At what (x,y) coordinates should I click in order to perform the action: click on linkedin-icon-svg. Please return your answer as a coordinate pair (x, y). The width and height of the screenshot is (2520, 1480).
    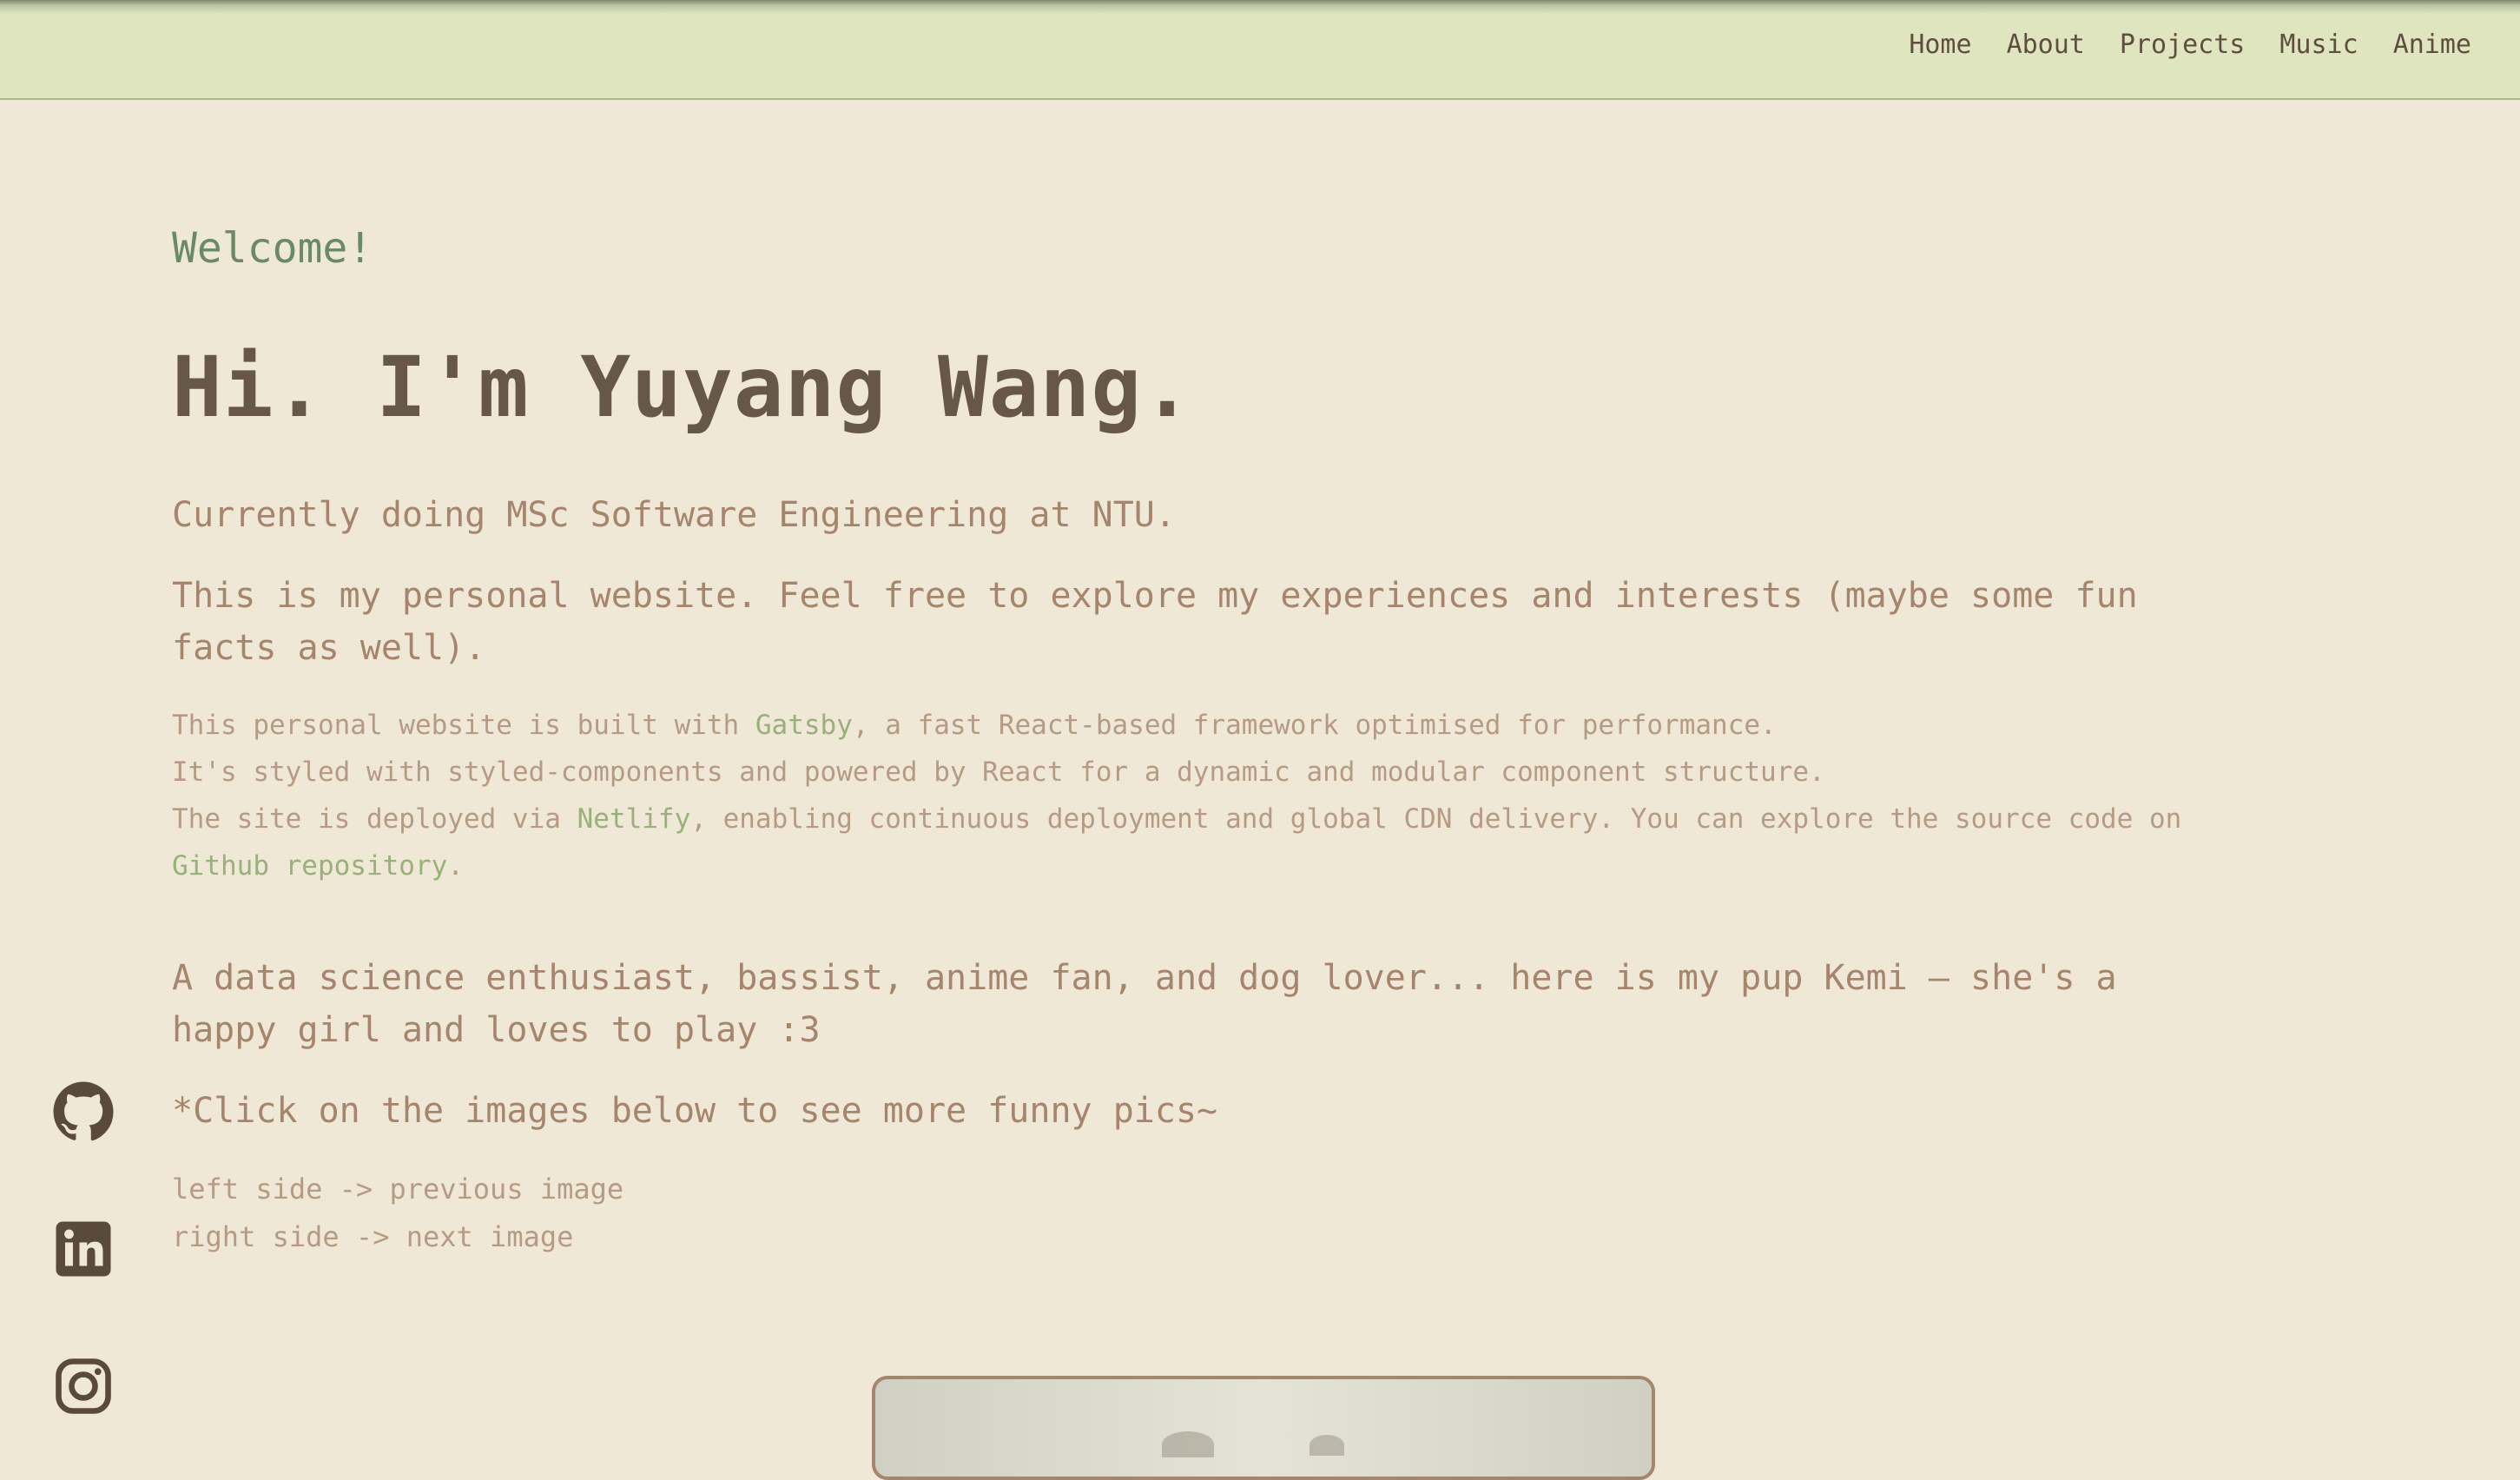
    Looking at the image, I should click on (83, 1249).